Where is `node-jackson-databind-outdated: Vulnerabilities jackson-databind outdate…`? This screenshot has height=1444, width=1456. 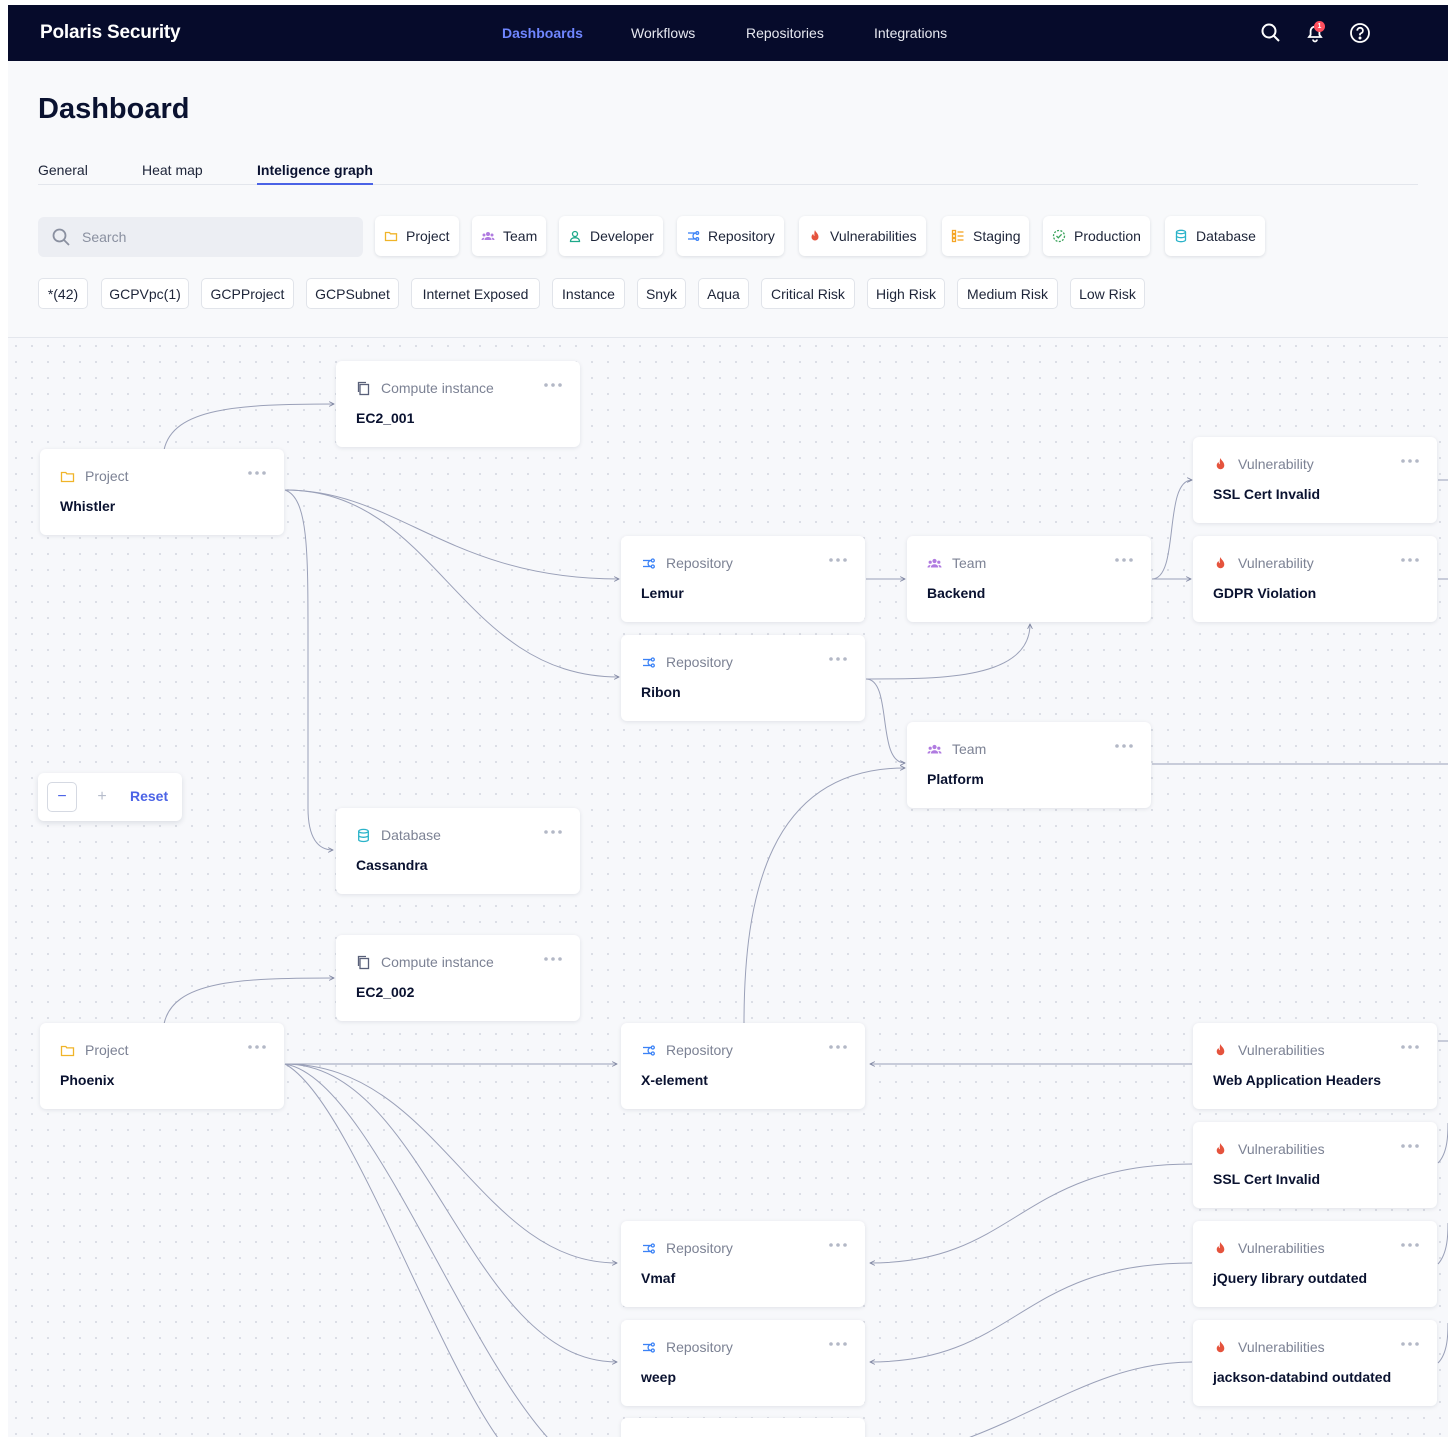 node-jackson-databind-outdated: Vulnerabilities jackson-databind outdate… is located at coordinates (1315, 1363).